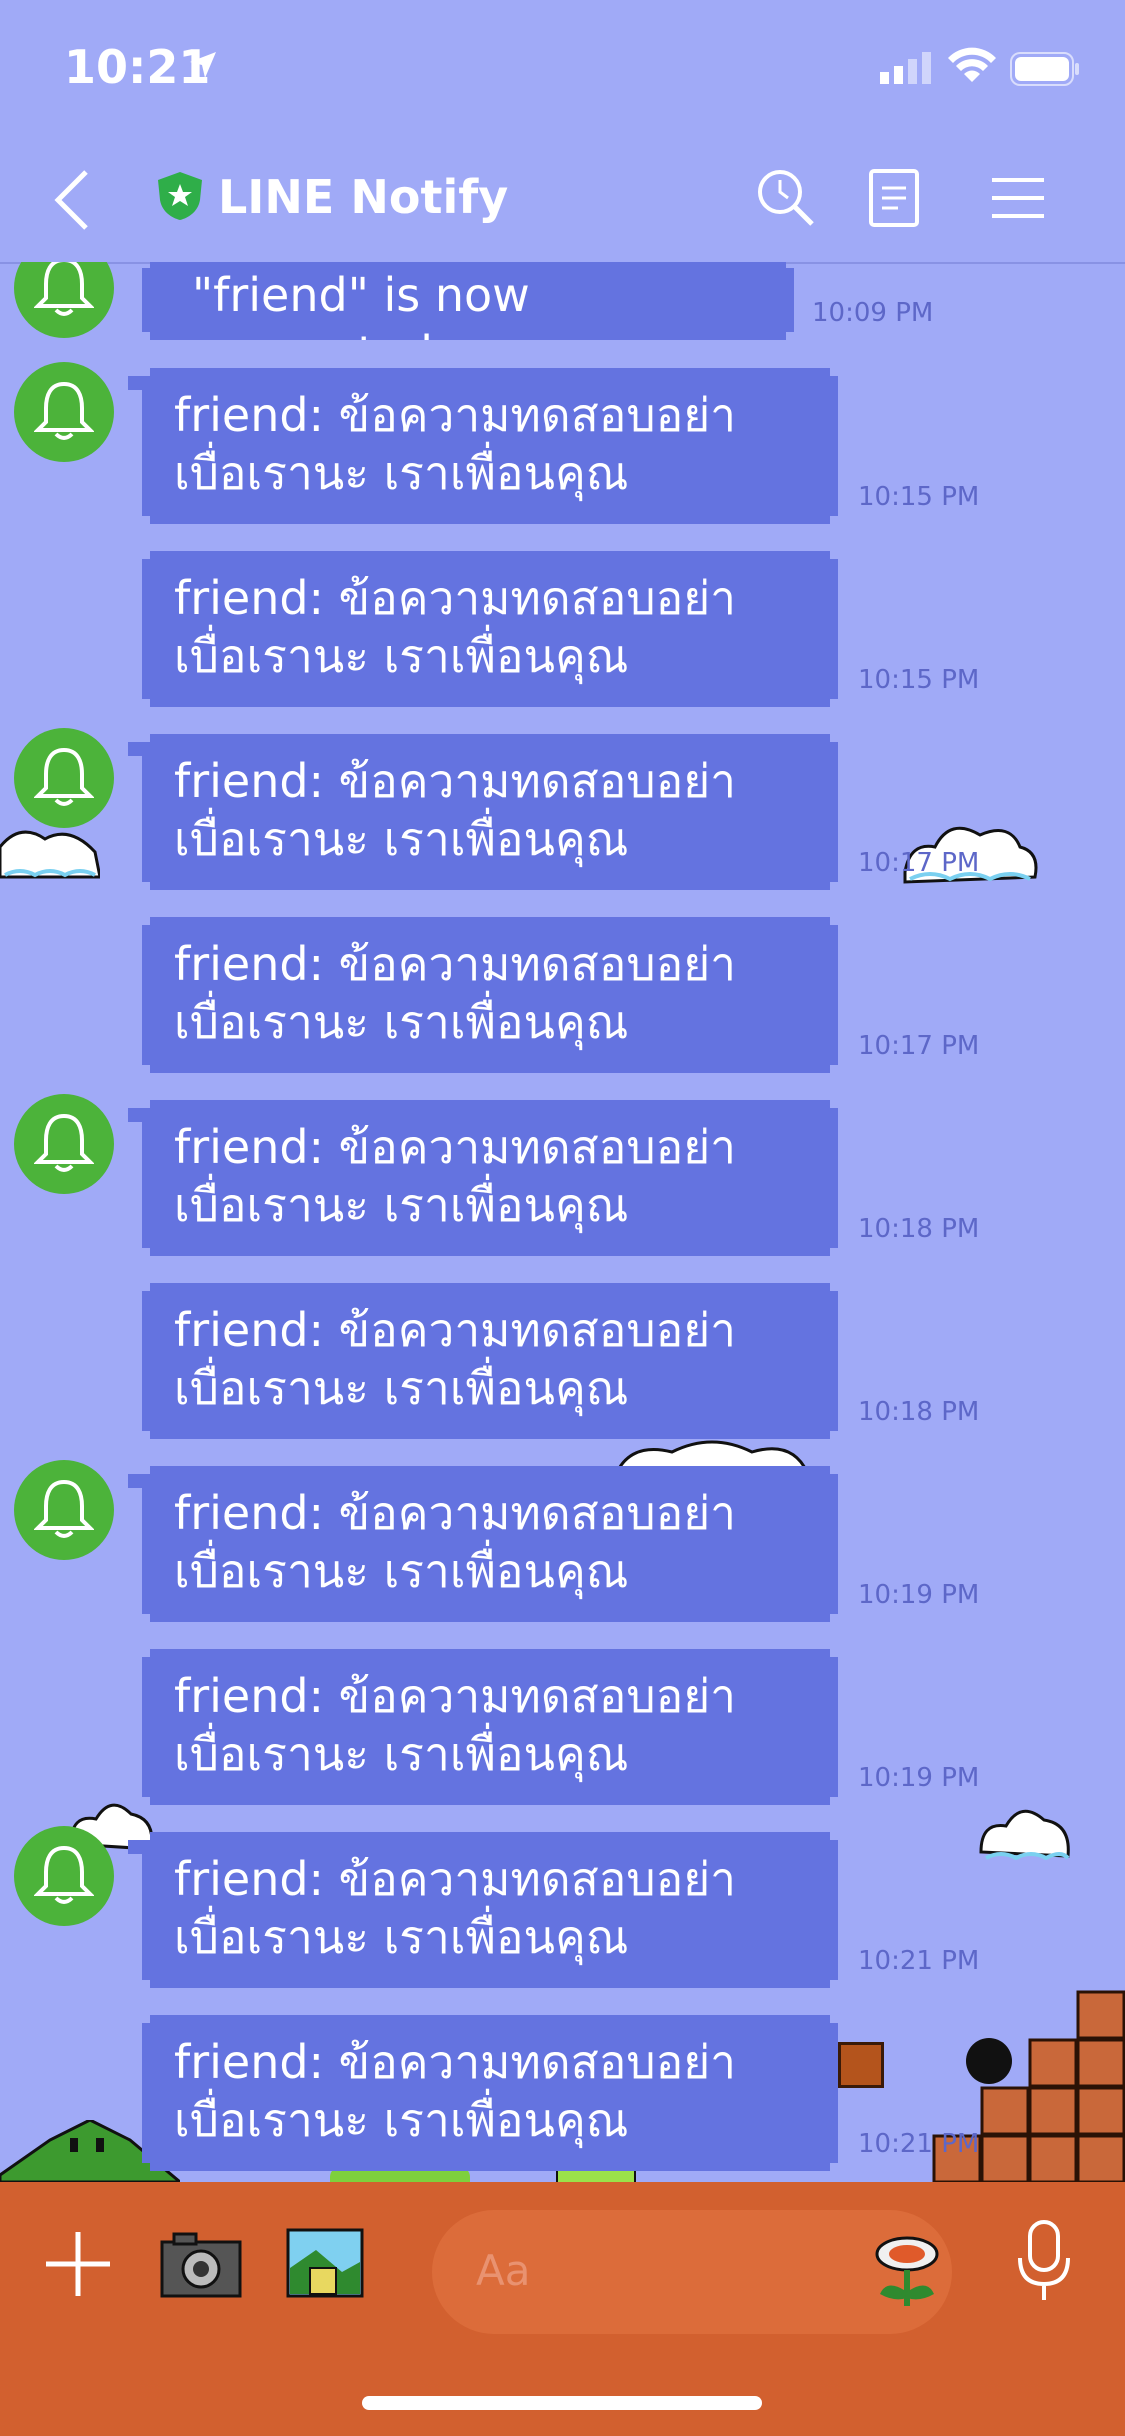 The height and width of the screenshot is (2436, 1125). Describe the element at coordinates (562, 202) in the screenshot. I see `chat-header: LINE Notify` at that location.